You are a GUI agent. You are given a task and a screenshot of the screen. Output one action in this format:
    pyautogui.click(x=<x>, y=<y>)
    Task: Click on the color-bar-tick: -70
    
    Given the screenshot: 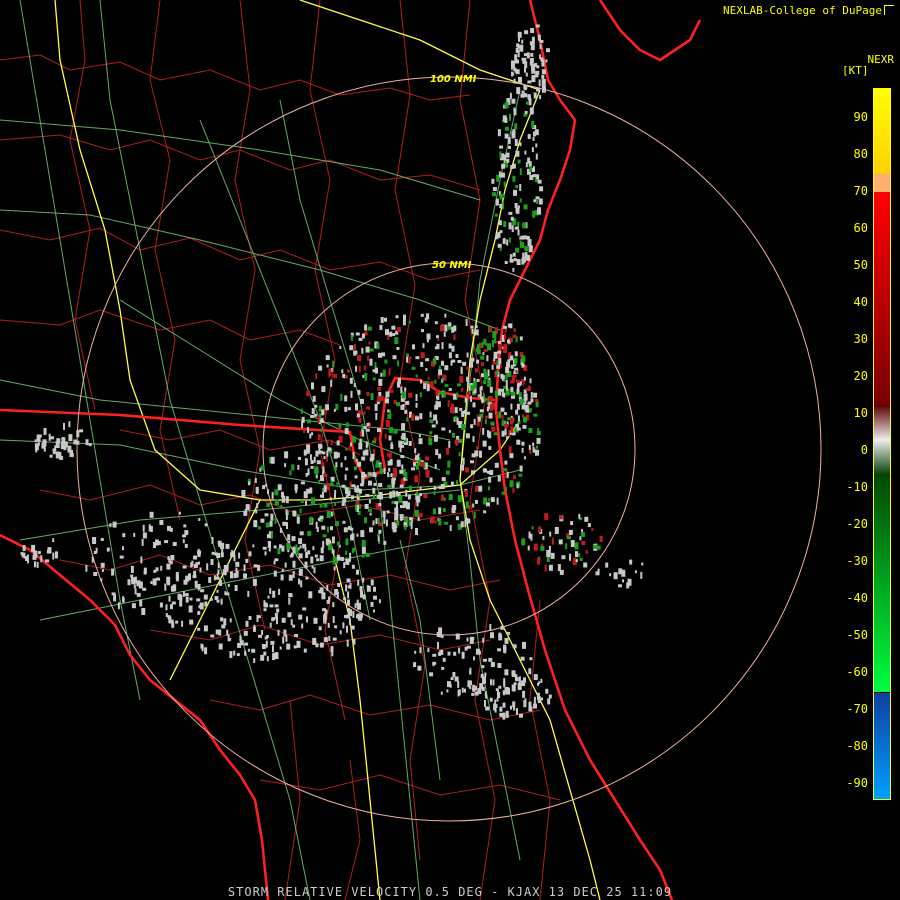 What is the action you would take?
    pyautogui.click(x=857, y=709)
    